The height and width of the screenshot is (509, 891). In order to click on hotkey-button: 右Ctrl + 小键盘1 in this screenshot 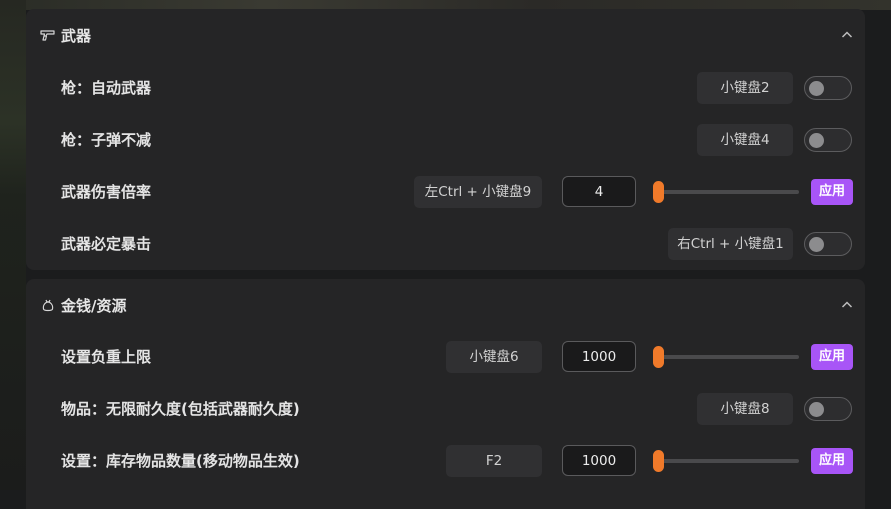, I will do `click(730, 244)`.